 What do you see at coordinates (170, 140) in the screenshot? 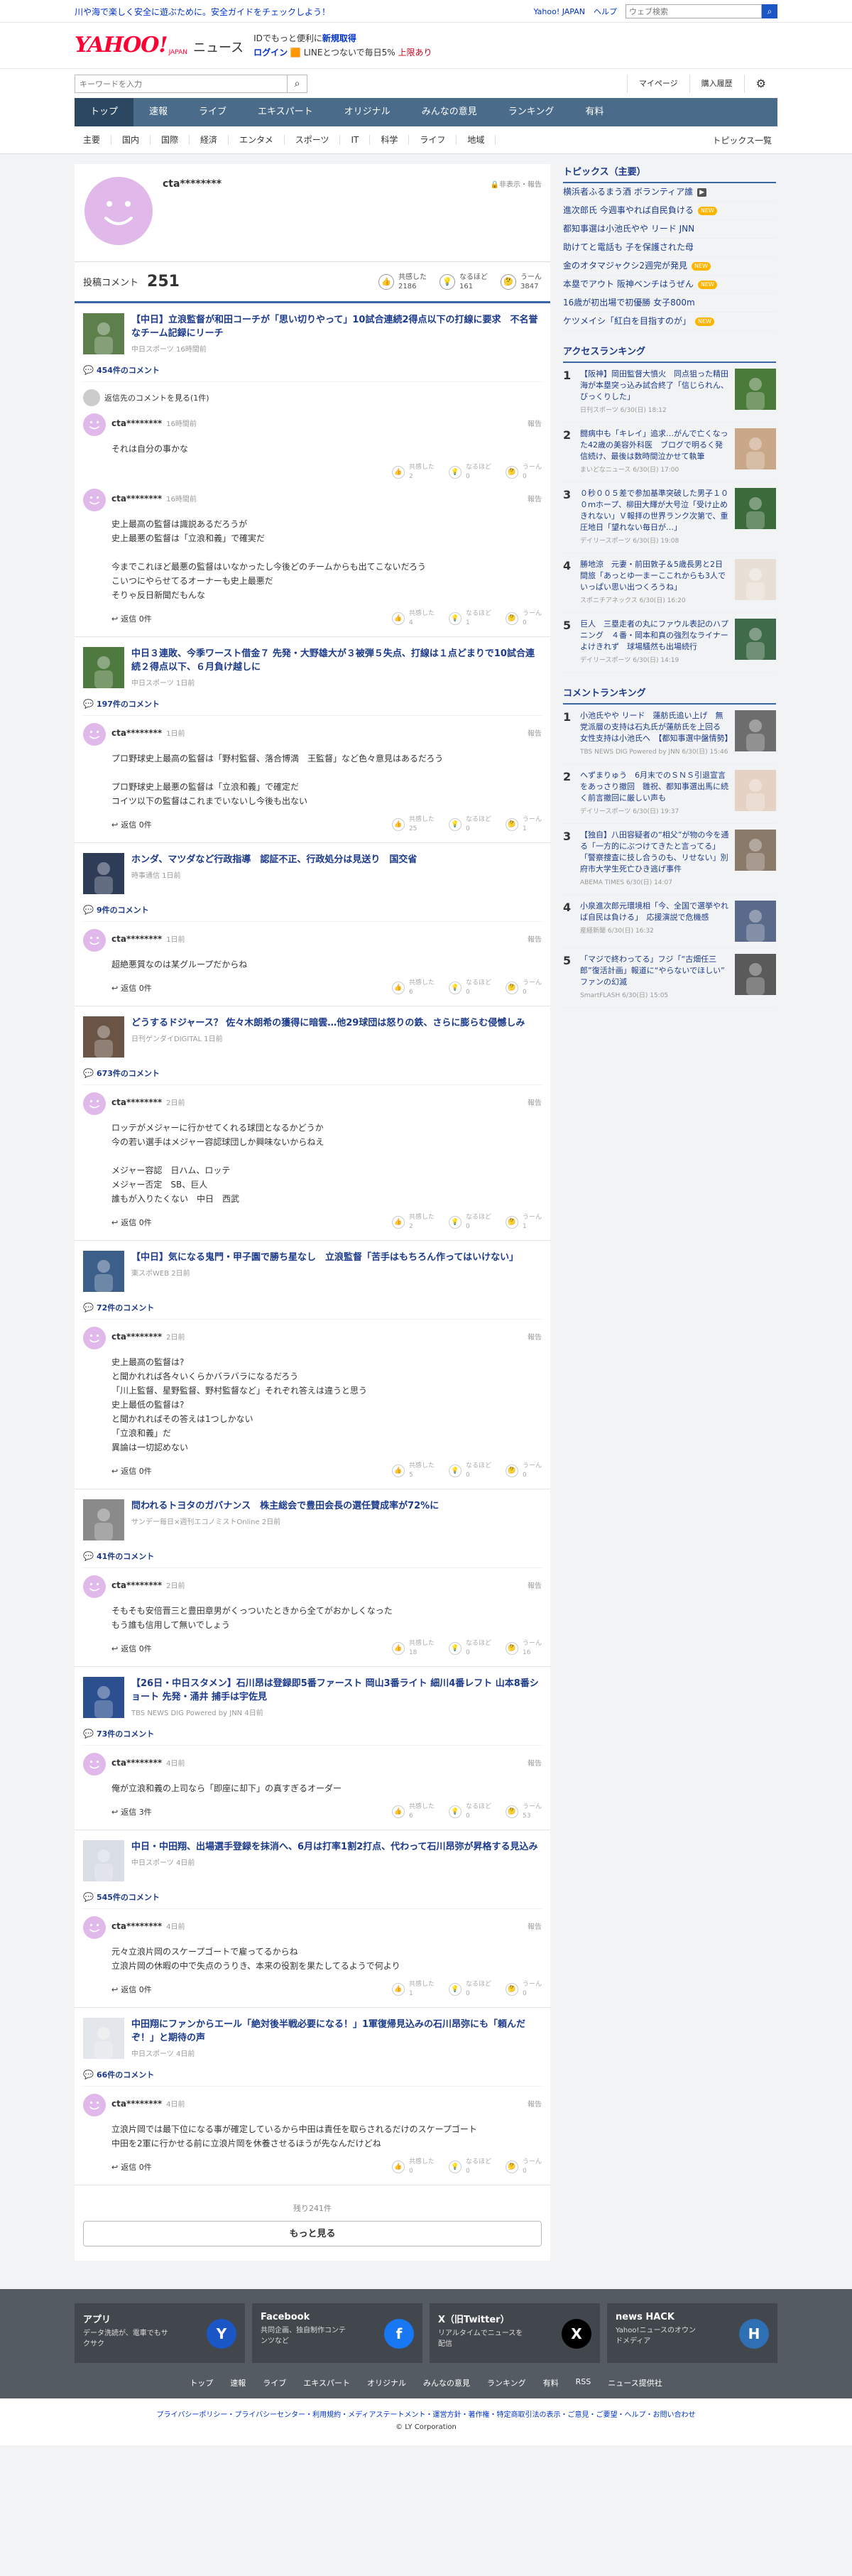
I see `category-item: 国際` at bounding box center [170, 140].